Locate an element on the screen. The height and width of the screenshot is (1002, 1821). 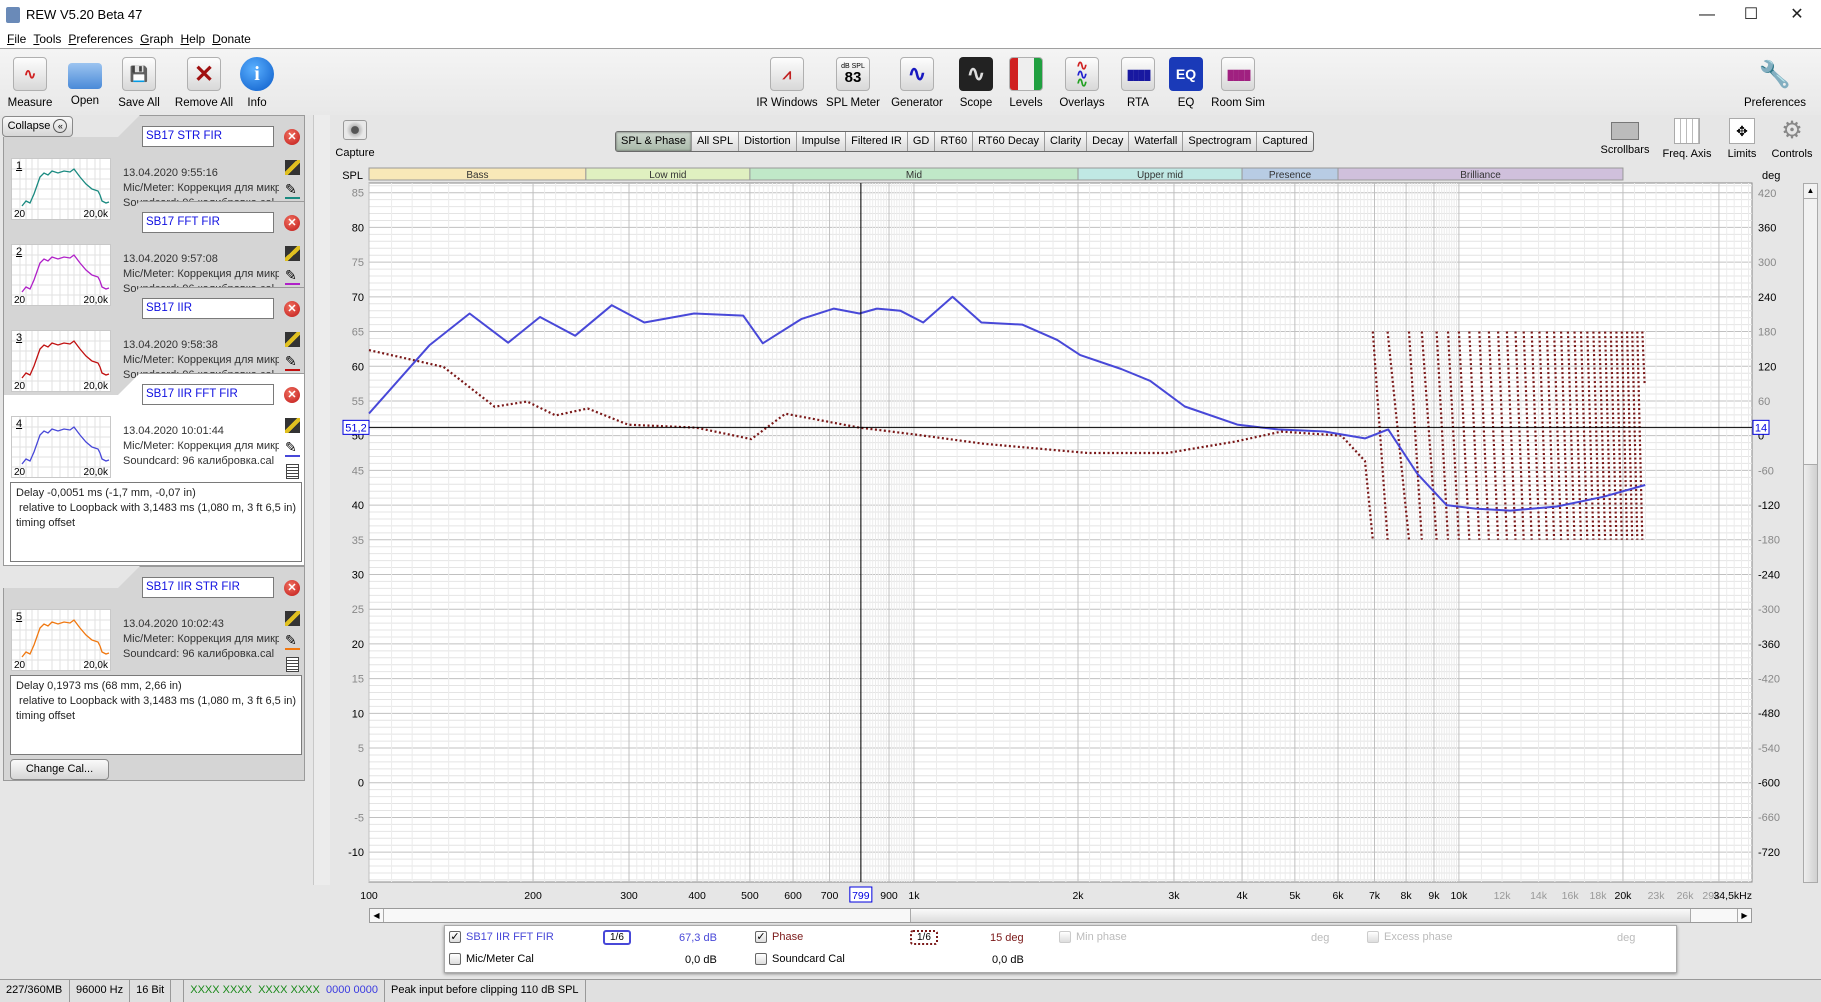
y2-tick-label: 360 is located at coordinates (1767, 229).